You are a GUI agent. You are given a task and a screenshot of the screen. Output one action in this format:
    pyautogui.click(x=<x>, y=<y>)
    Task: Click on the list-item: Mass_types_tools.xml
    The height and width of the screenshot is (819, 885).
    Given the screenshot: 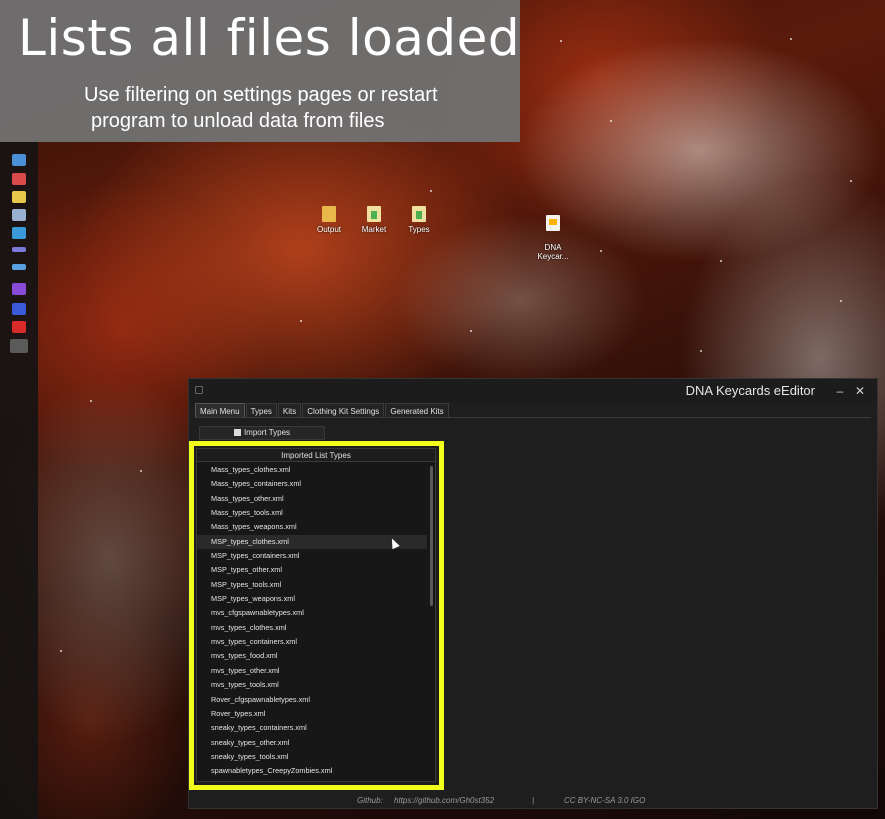 What is the action you would take?
    pyautogui.click(x=312, y=513)
    